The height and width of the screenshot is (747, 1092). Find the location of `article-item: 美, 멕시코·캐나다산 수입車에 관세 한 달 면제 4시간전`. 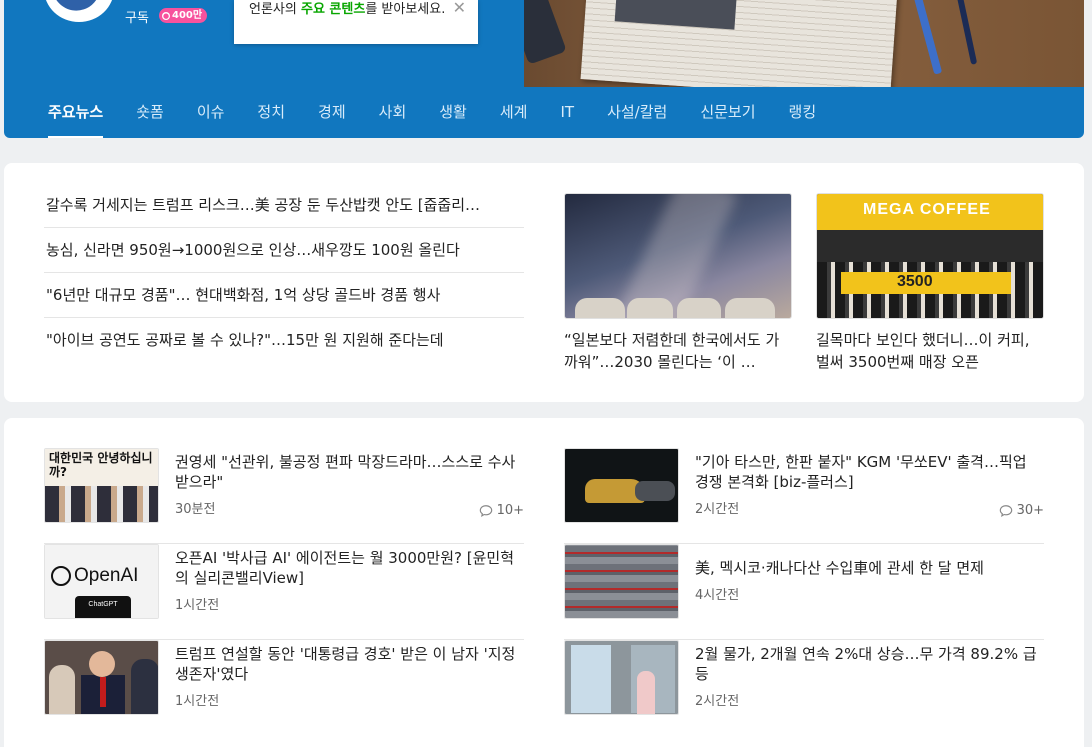

article-item: 美, 멕시코·캐나다산 수입車에 관세 한 달 면제 4시간전 is located at coordinates (804, 592).